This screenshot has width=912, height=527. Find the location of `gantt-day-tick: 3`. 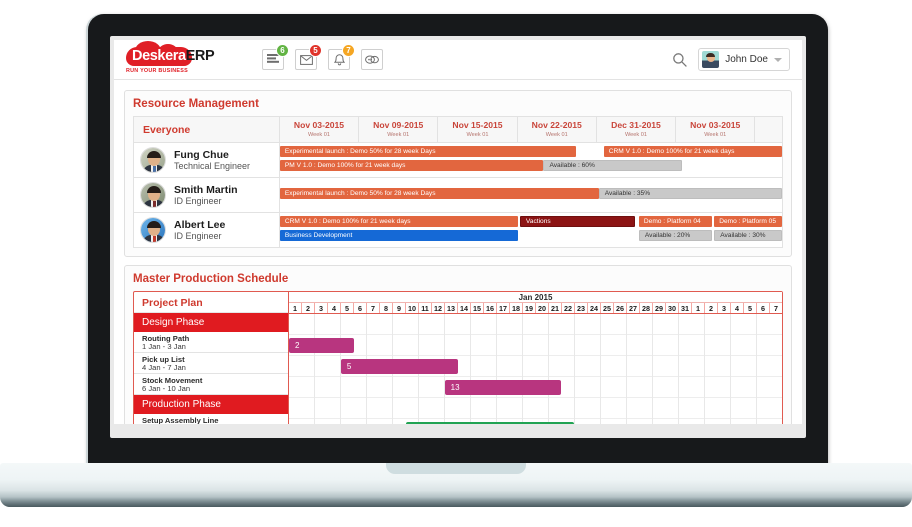

gantt-day-tick: 3 is located at coordinates (321, 308).